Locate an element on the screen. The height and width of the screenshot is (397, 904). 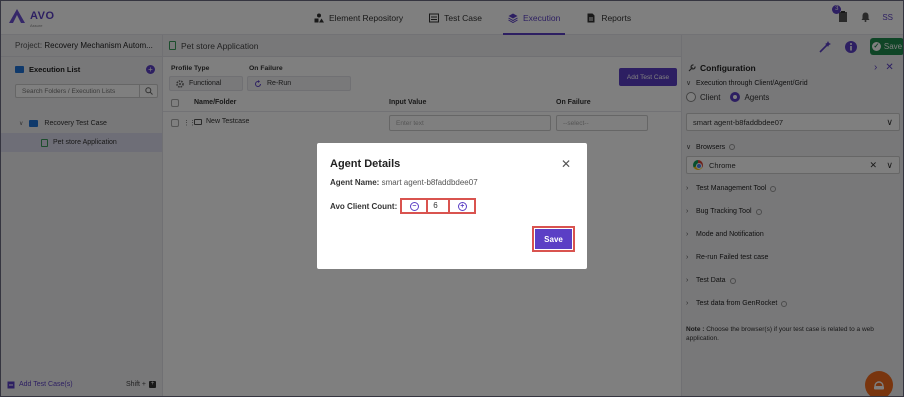
agent-name-row: Agent Name: smart agent-b8faddbdee07 is located at coordinates (404, 182).